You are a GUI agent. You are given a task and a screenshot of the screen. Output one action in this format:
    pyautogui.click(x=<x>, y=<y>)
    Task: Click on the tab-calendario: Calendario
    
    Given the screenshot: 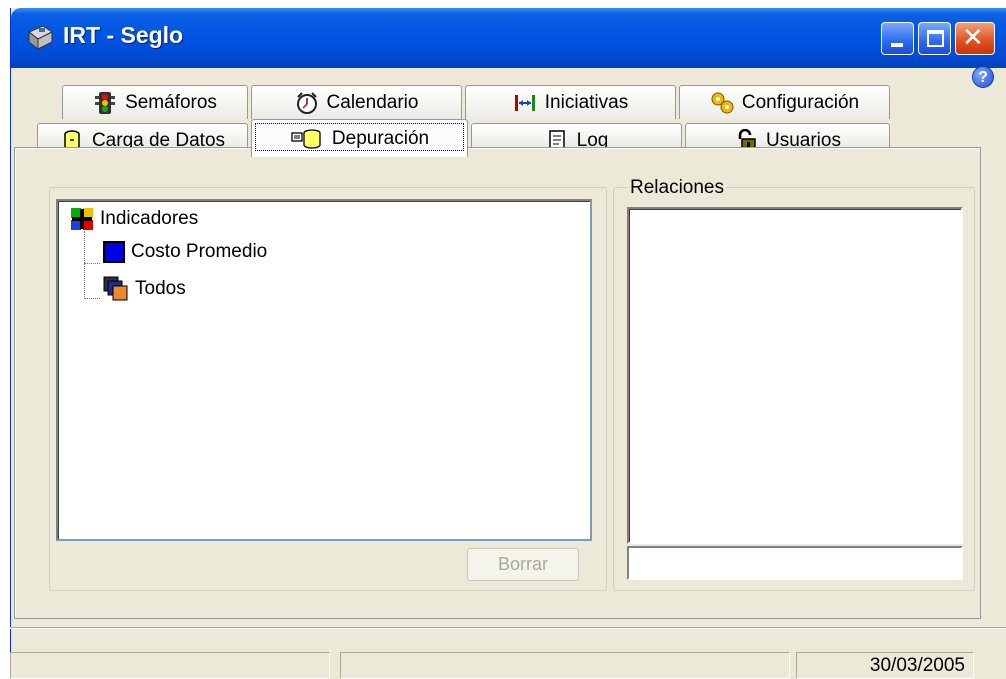 What is the action you would take?
    pyautogui.click(x=356, y=102)
    